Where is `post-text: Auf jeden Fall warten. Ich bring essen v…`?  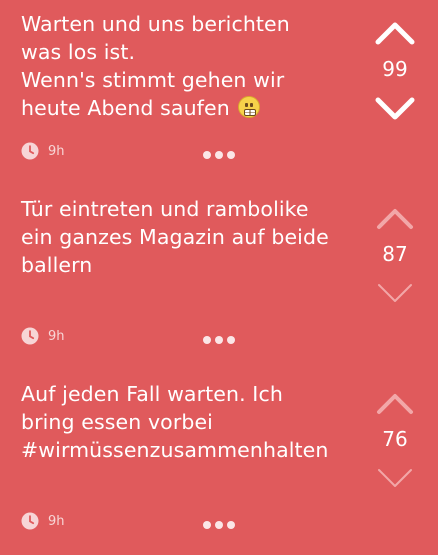
post-text: Auf jeden Fall warten. Ich bring essen v… is located at coordinates (175, 422).